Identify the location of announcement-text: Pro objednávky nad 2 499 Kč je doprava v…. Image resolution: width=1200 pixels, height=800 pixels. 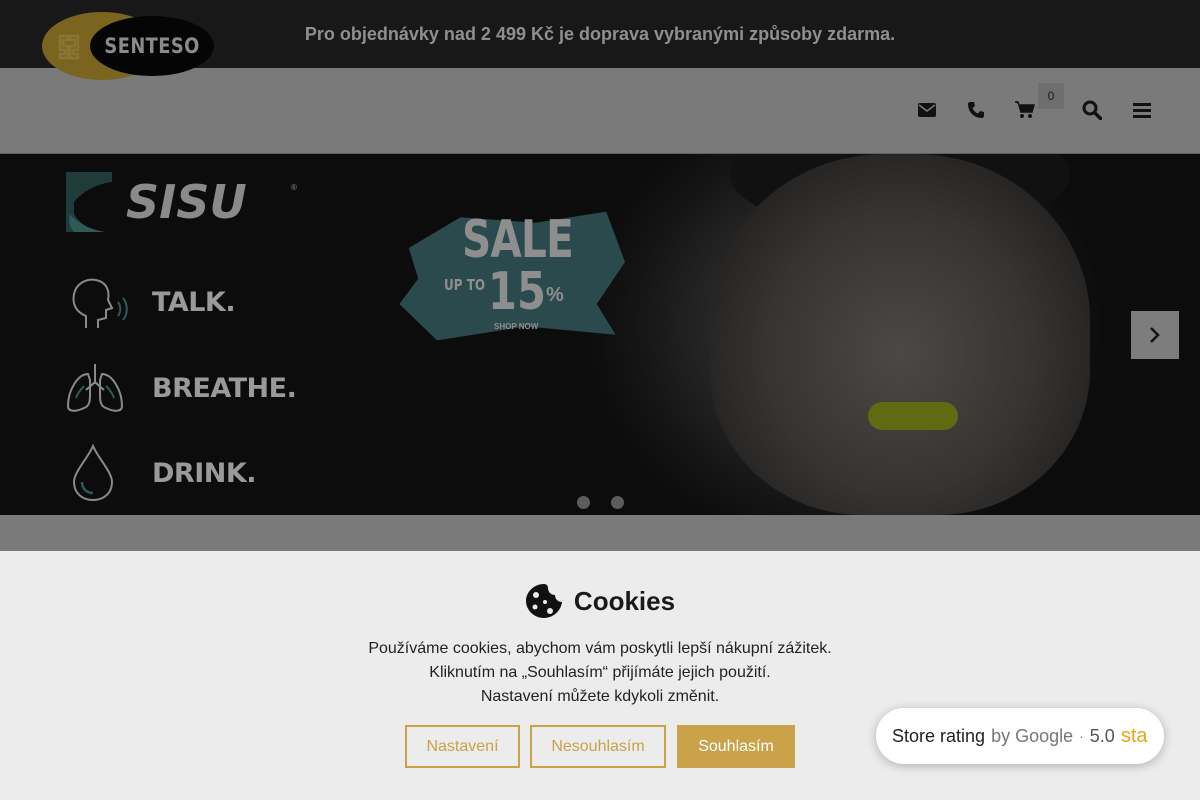
(600, 33).